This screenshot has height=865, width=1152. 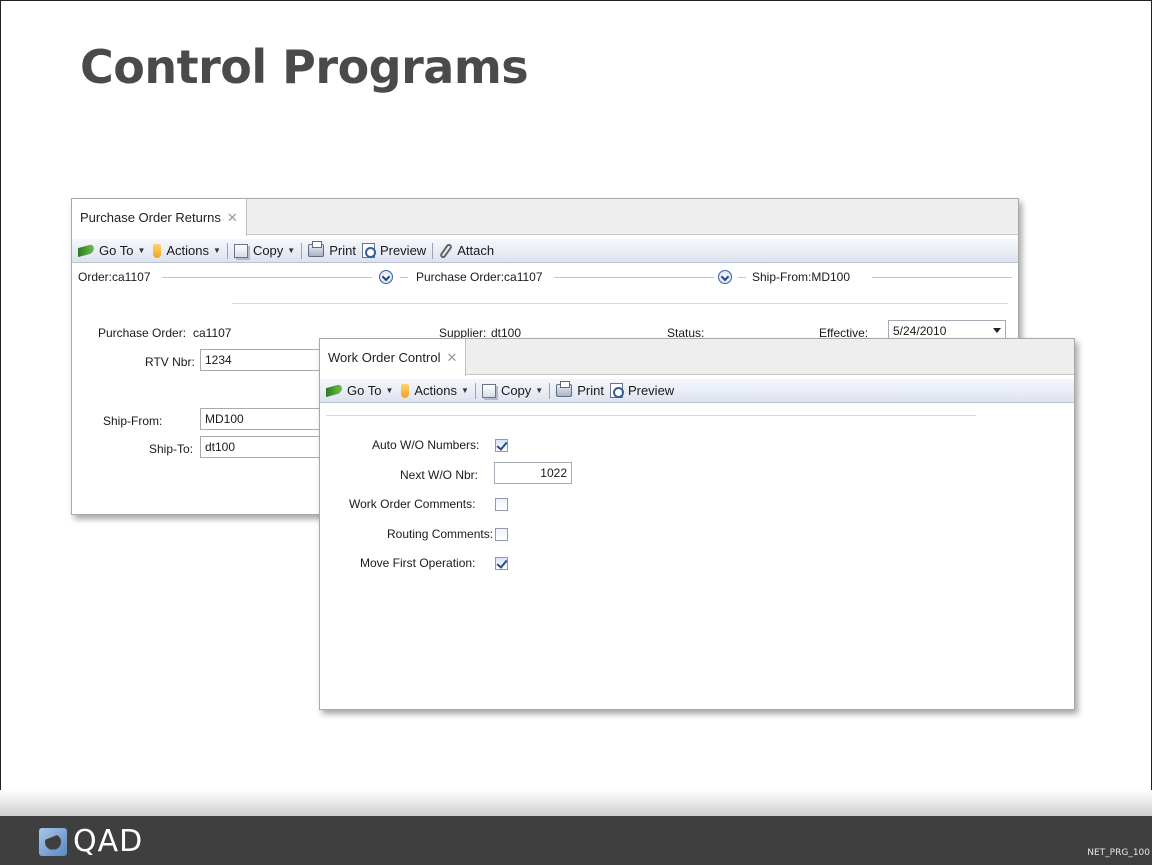 What do you see at coordinates (384, 357) in the screenshot?
I see `tab-label: Work Order Control` at bounding box center [384, 357].